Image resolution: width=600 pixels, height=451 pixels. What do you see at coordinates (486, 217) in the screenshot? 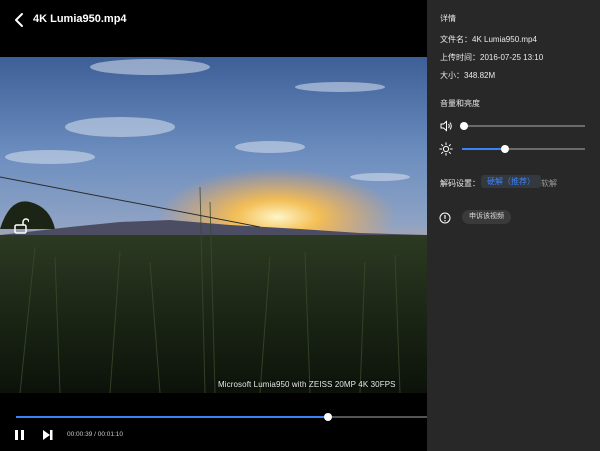
I see `report-video-button: 申诉该视频` at bounding box center [486, 217].